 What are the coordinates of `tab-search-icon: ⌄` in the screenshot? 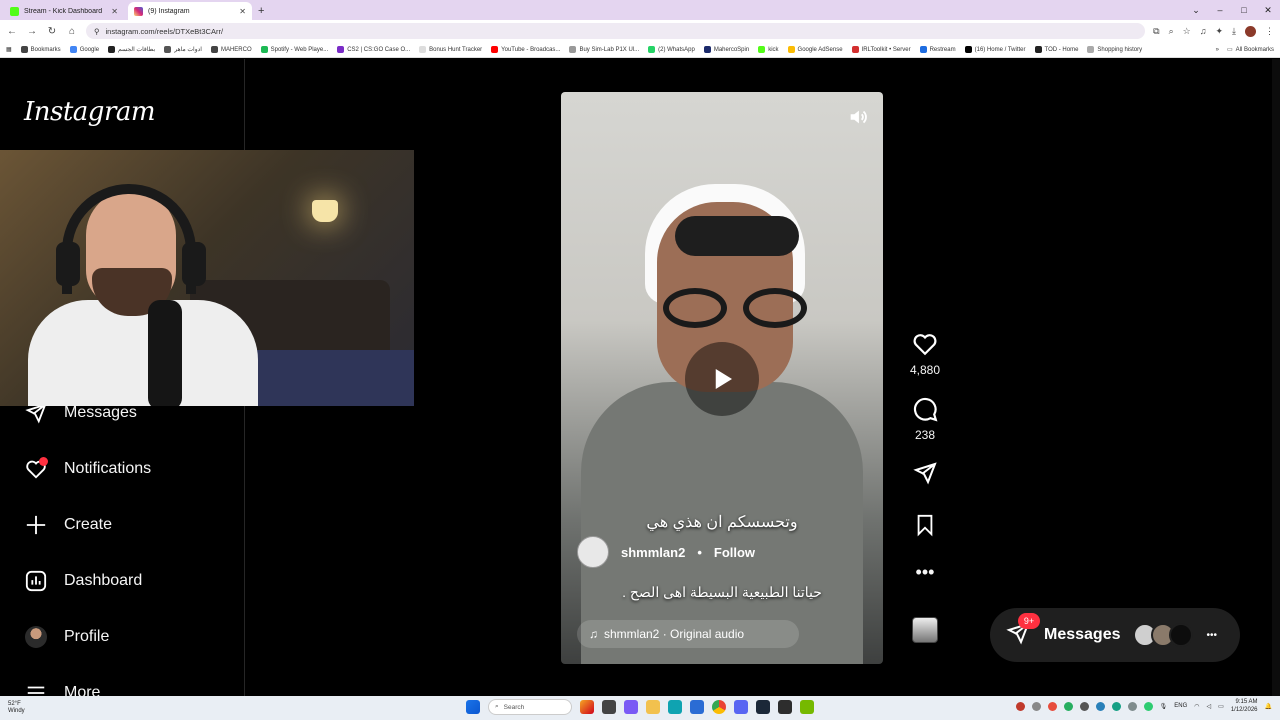 It's located at (1196, 10).